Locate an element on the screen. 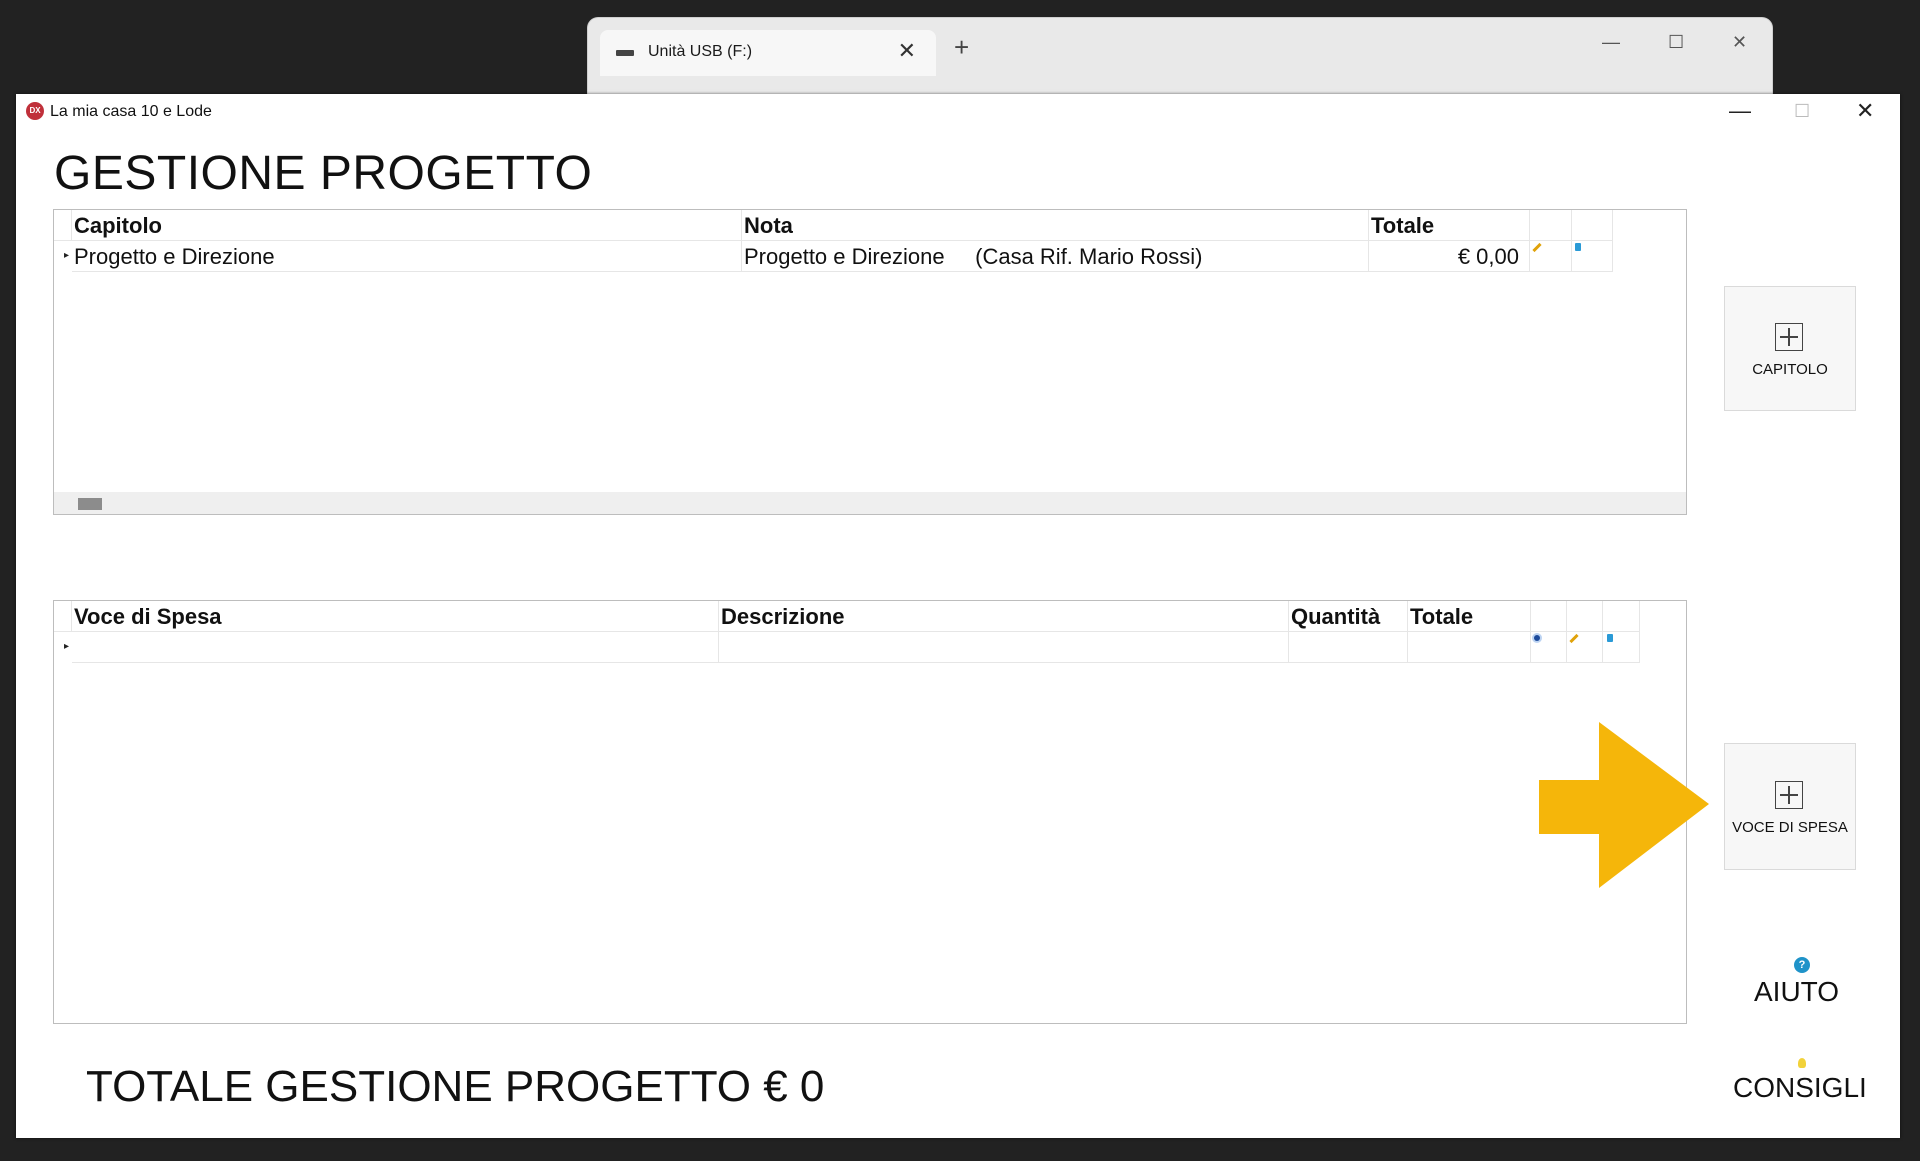  cell-quantita is located at coordinates (1348, 647).